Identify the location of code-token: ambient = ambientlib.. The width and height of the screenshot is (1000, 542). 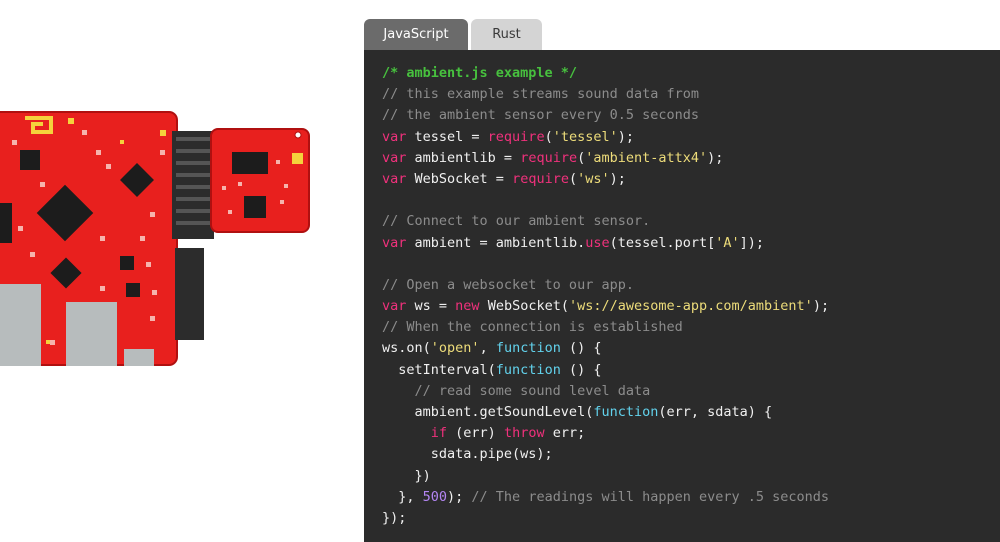
(496, 242).